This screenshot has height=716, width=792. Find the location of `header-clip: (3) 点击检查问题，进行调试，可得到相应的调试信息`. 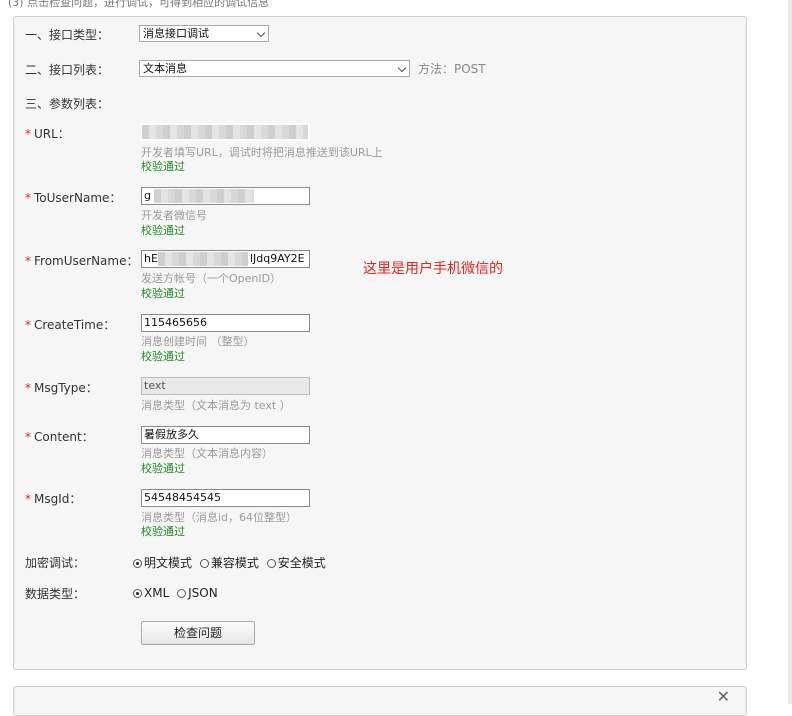

header-clip: (3) 点击检查问题，进行调试，可得到相应的调试信息 is located at coordinates (139, 4).